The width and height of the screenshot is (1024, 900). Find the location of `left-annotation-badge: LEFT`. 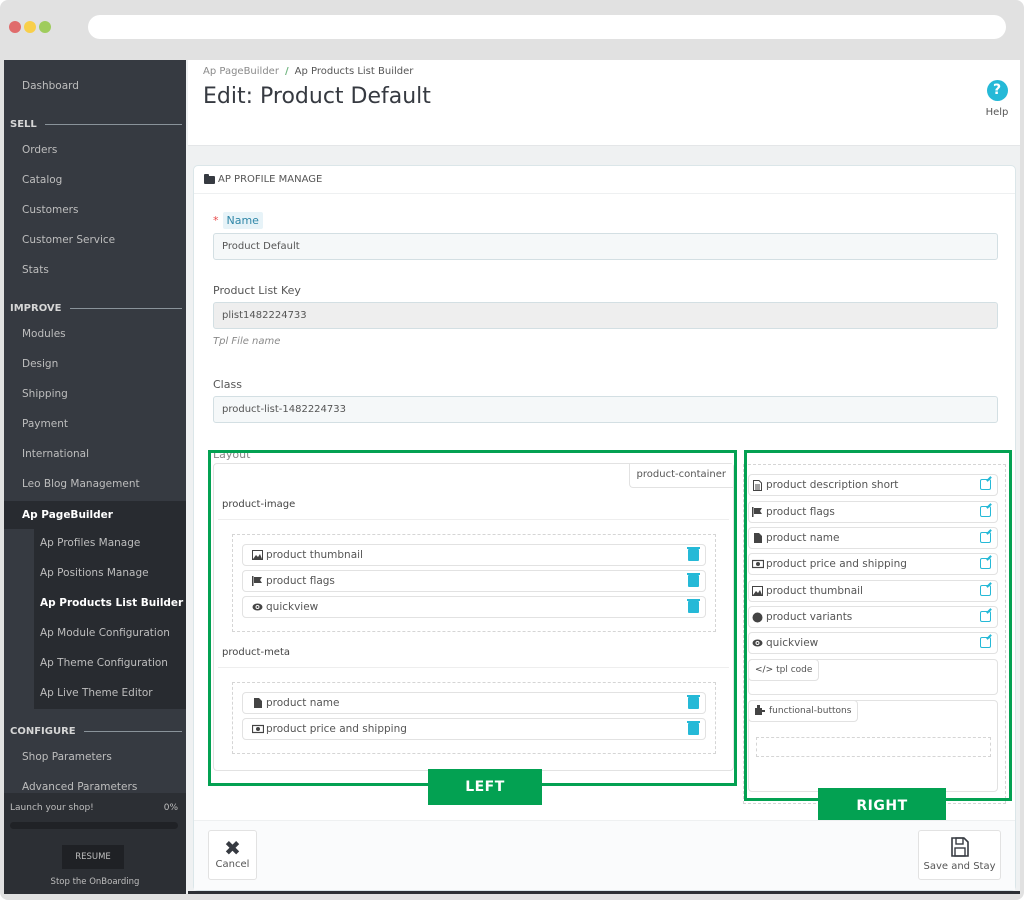

left-annotation-badge: LEFT is located at coordinates (485, 787).